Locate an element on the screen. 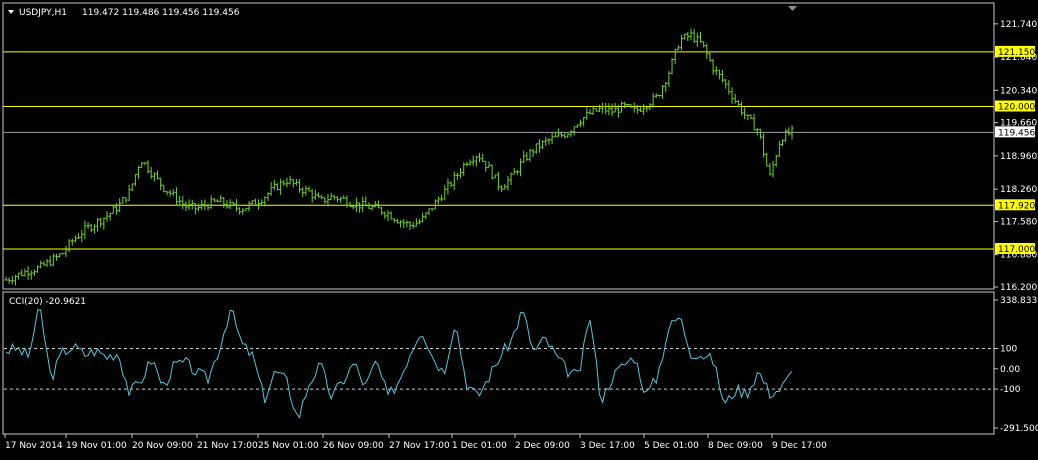 The height and width of the screenshot is (460, 1038). time-tick-label: 1 Dec 01:00 is located at coordinates (479, 446).